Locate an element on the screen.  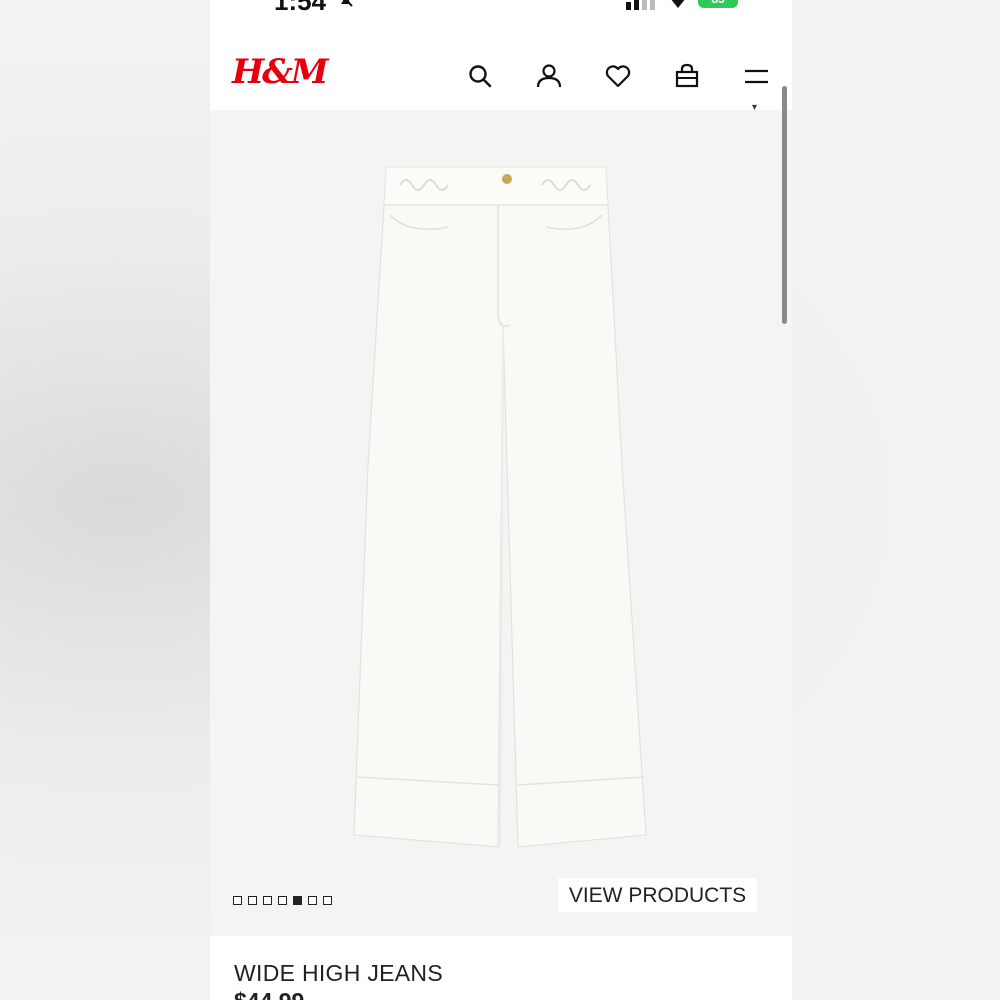
bell-muted-icon is located at coordinates (347, 3).